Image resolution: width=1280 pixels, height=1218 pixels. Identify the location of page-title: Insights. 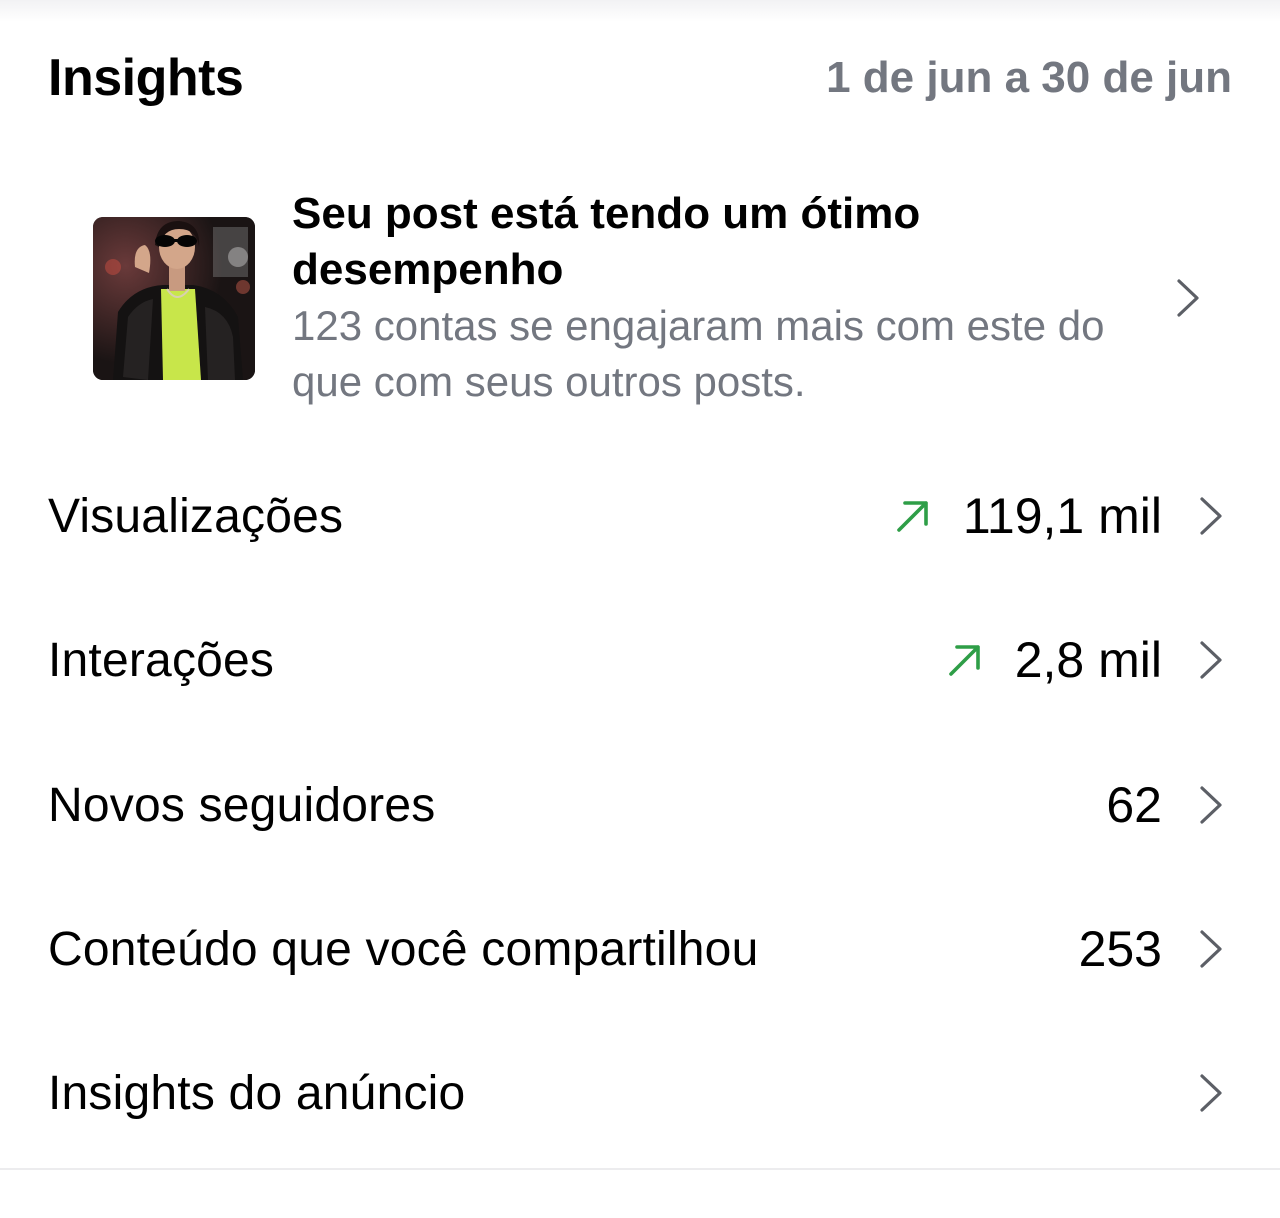
(146, 78).